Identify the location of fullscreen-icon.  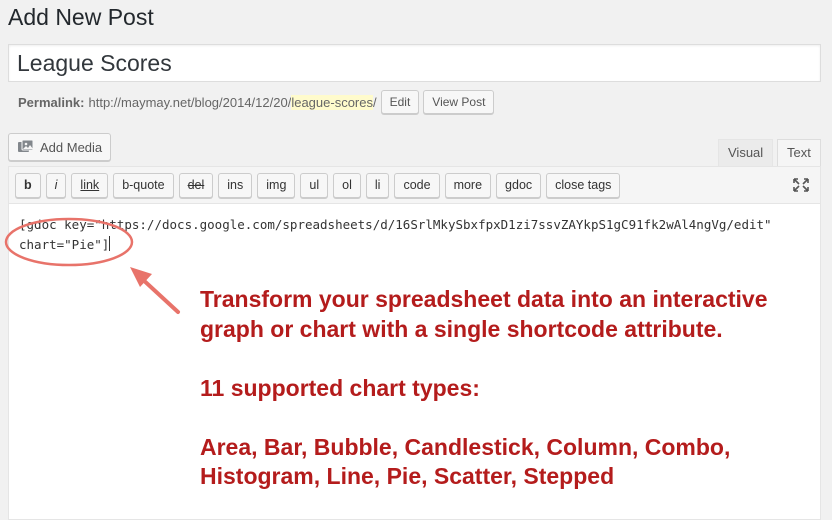
(801, 185).